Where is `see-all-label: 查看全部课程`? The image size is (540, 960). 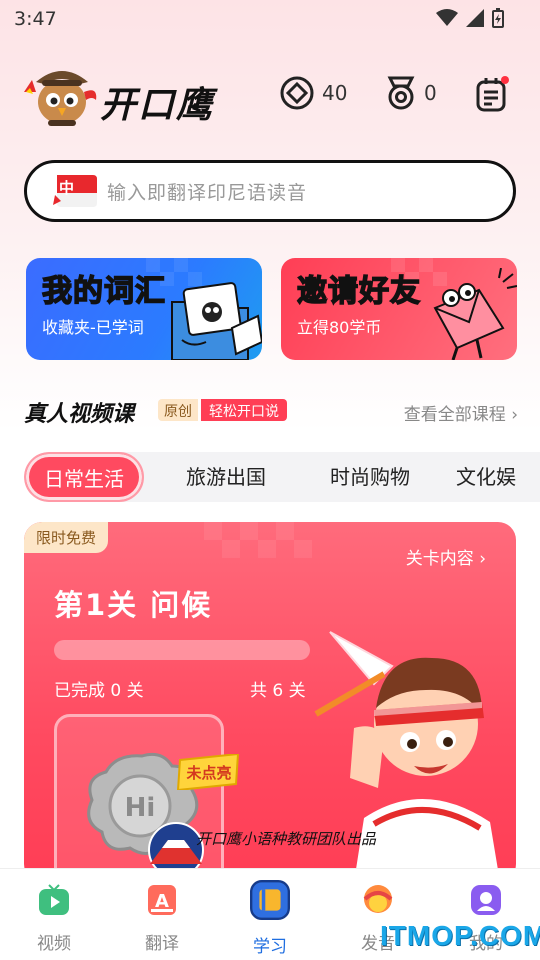 see-all-label: 查看全部课程 is located at coordinates (454, 415).